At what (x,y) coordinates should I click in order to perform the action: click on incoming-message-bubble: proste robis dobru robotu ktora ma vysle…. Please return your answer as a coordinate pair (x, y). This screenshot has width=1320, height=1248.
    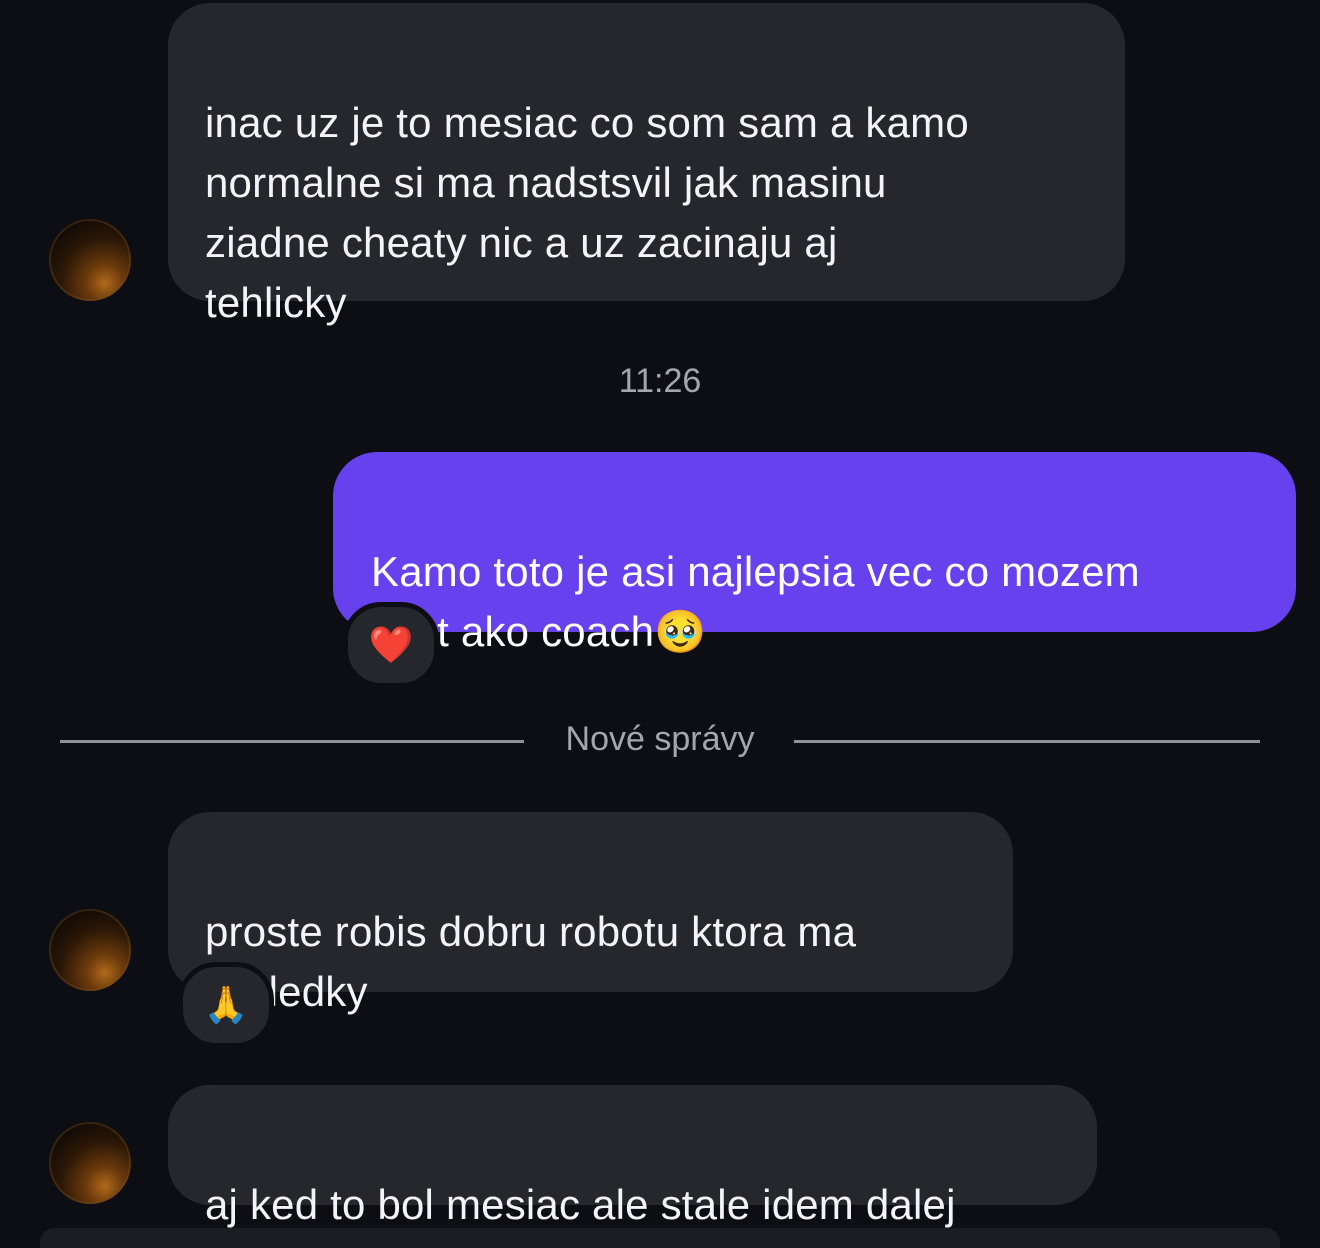
    Looking at the image, I should click on (590, 913).